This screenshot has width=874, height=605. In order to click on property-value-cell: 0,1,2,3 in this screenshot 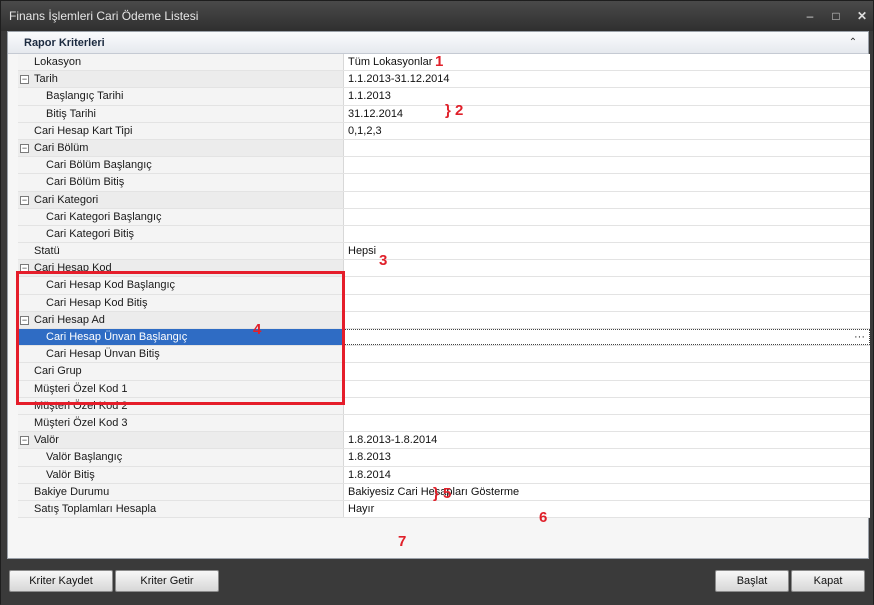, I will do `click(607, 130)`.